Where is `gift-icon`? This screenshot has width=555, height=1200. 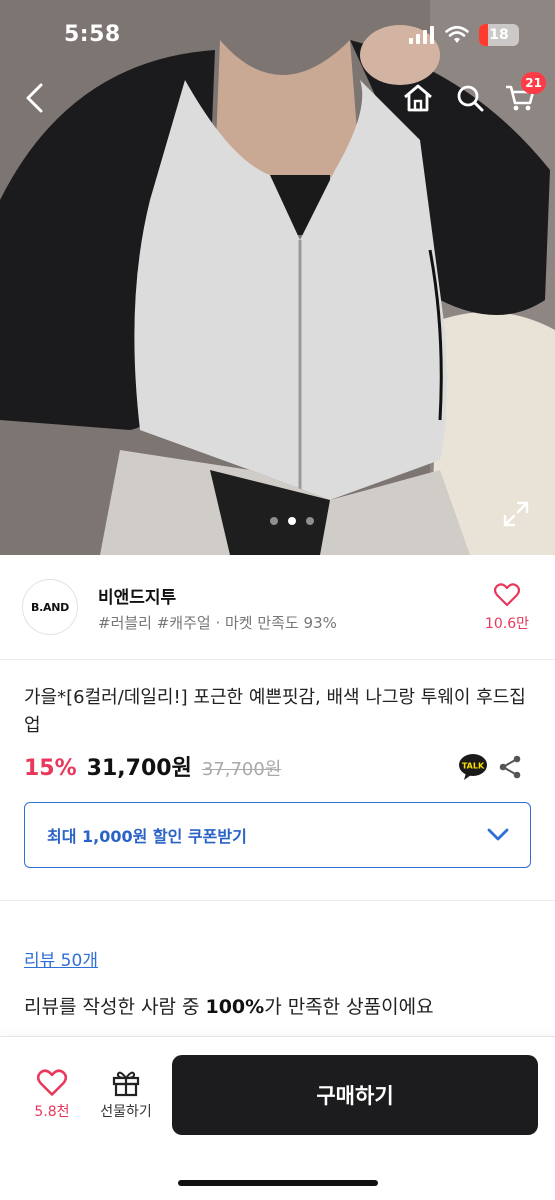
gift-icon is located at coordinates (126, 1084).